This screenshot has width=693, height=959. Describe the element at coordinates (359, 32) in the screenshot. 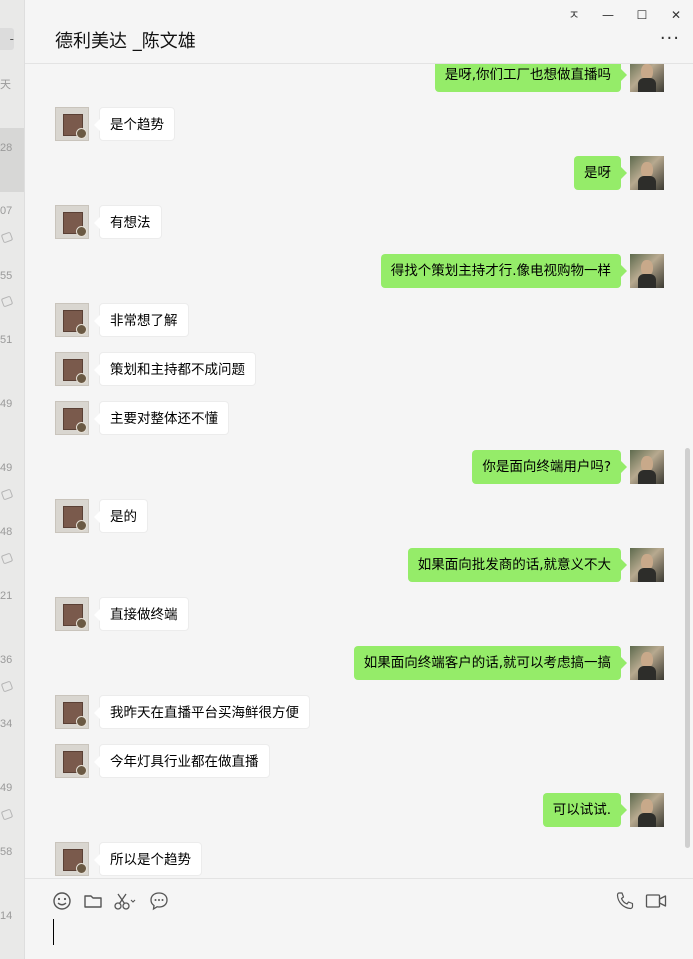

I see `chat-header: 德利美达 _陈文雄 ㅈ — ☐ ✕ ···` at that location.